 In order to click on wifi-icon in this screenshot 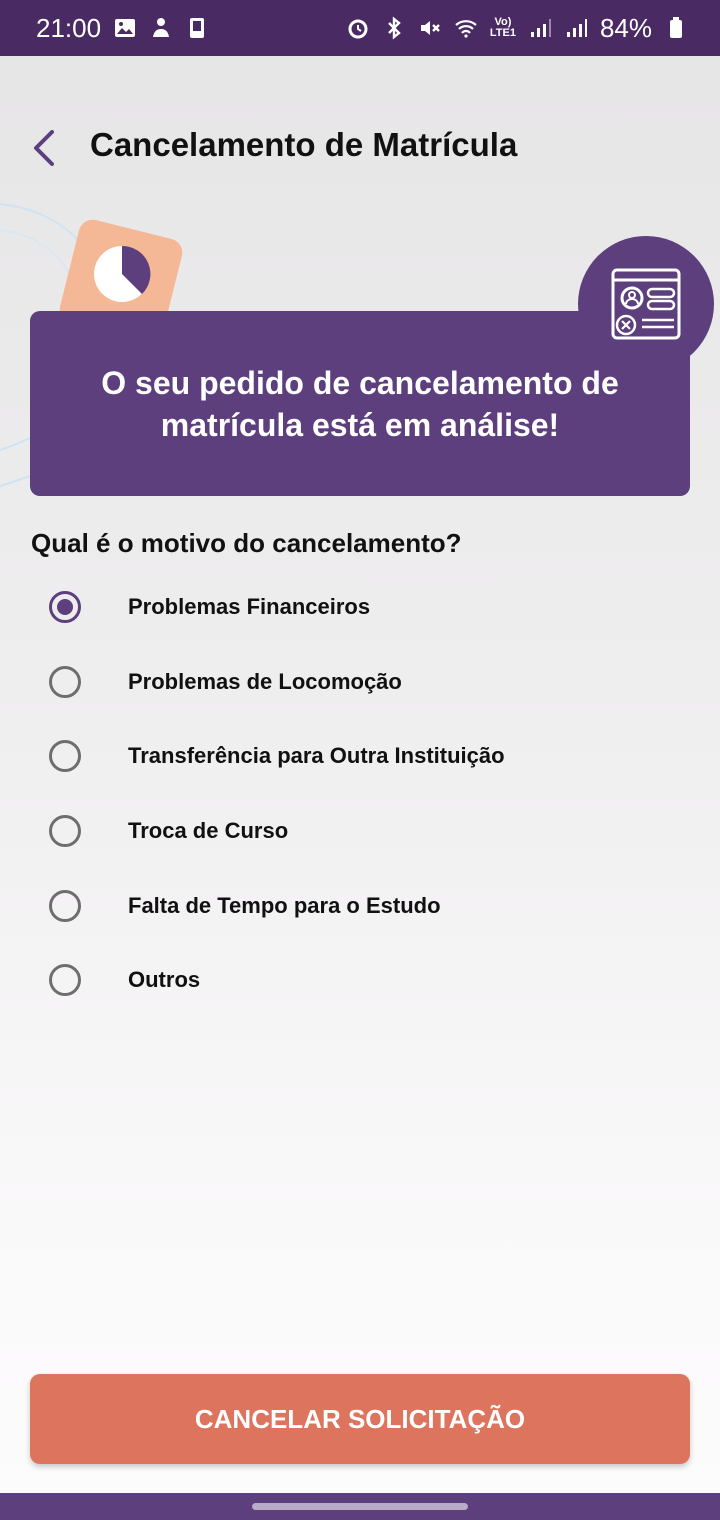, I will do `click(466, 28)`.